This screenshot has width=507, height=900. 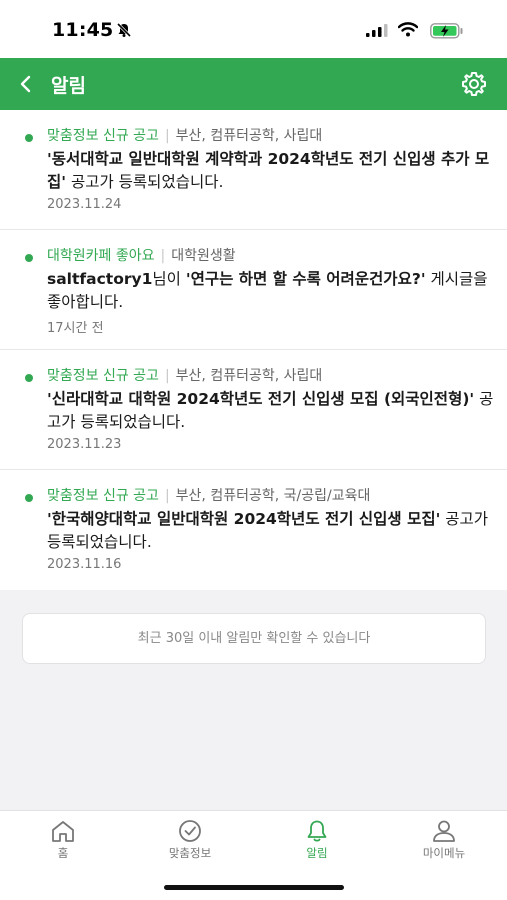 I want to click on check-circle-icon, so click(x=190, y=831).